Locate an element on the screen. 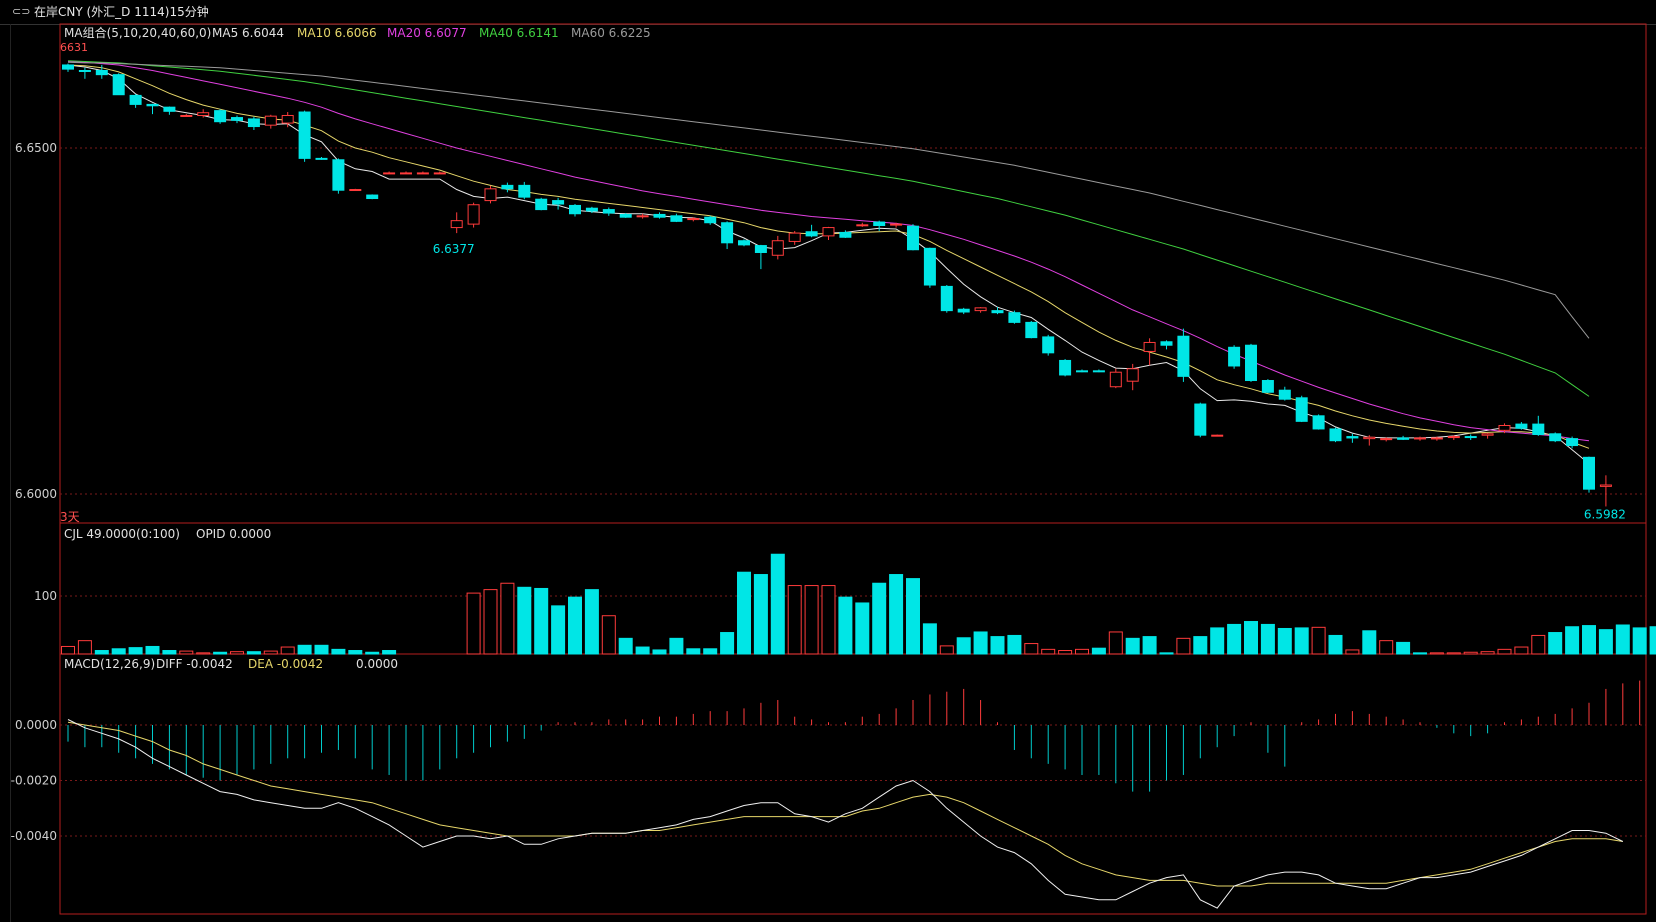 This screenshot has width=1656, height=922. macd-legend-item: 0.0000 is located at coordinates (377, 664).